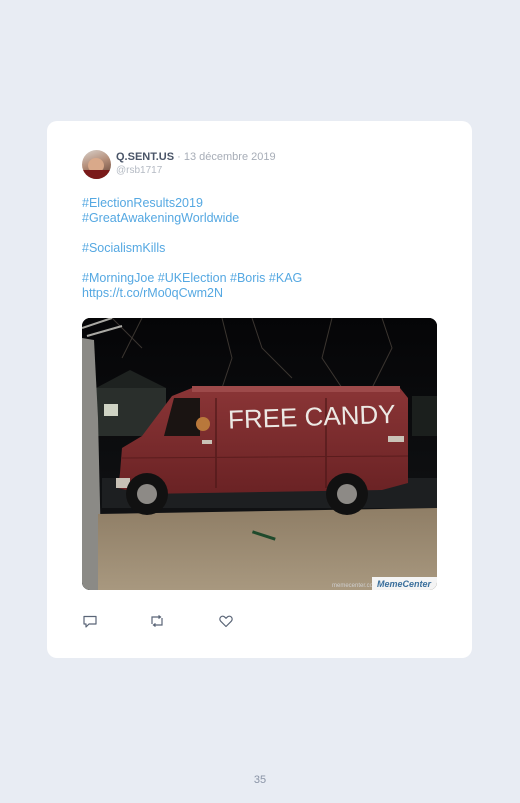 The width and height of the screenshot is (520, 803). I want to click on avatar, so click(96, 164).